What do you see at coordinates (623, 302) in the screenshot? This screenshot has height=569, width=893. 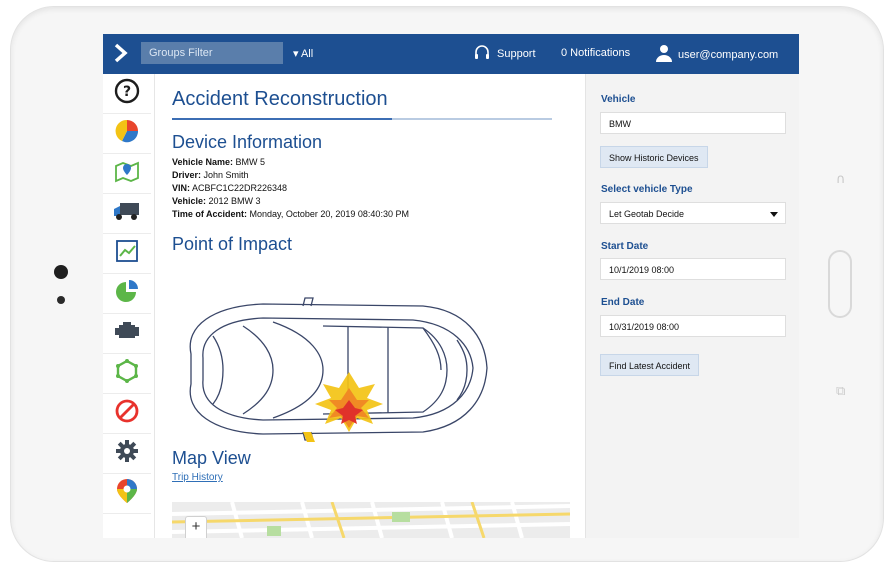 I see `end-date-label: End Date` at bounding box center [623, 302].